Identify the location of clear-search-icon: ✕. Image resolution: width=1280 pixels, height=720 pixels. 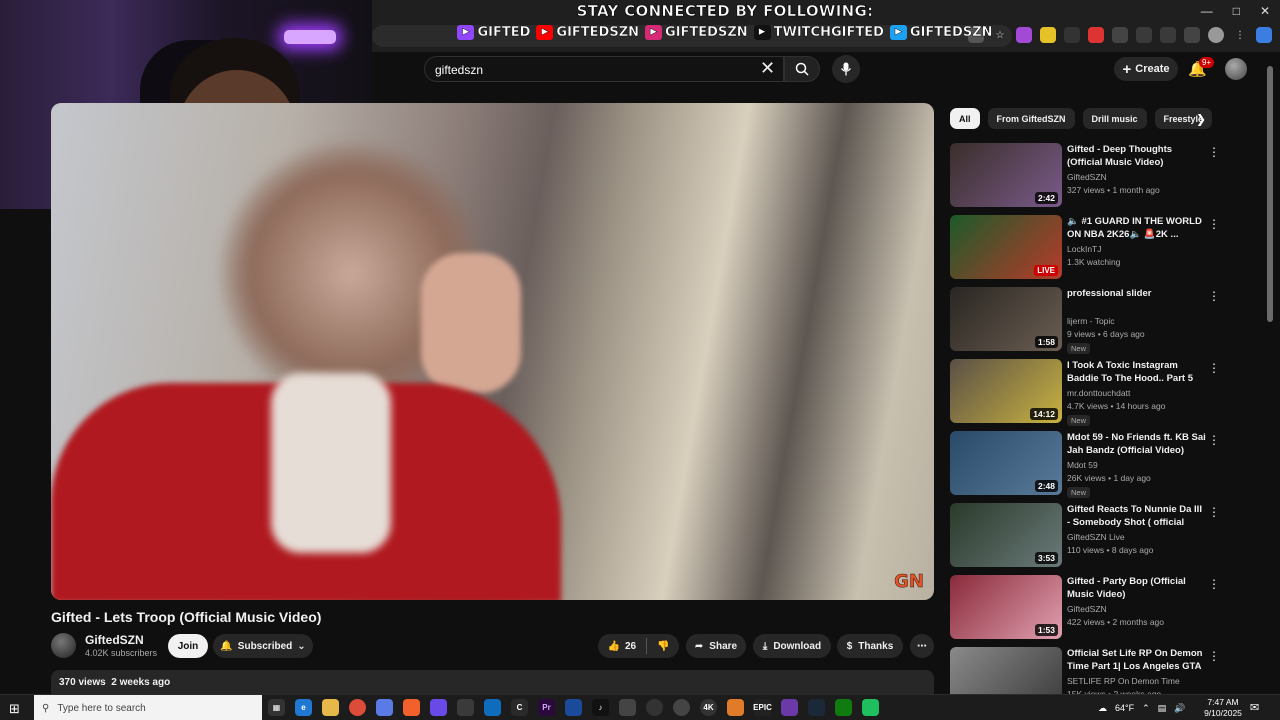
(767, 68).